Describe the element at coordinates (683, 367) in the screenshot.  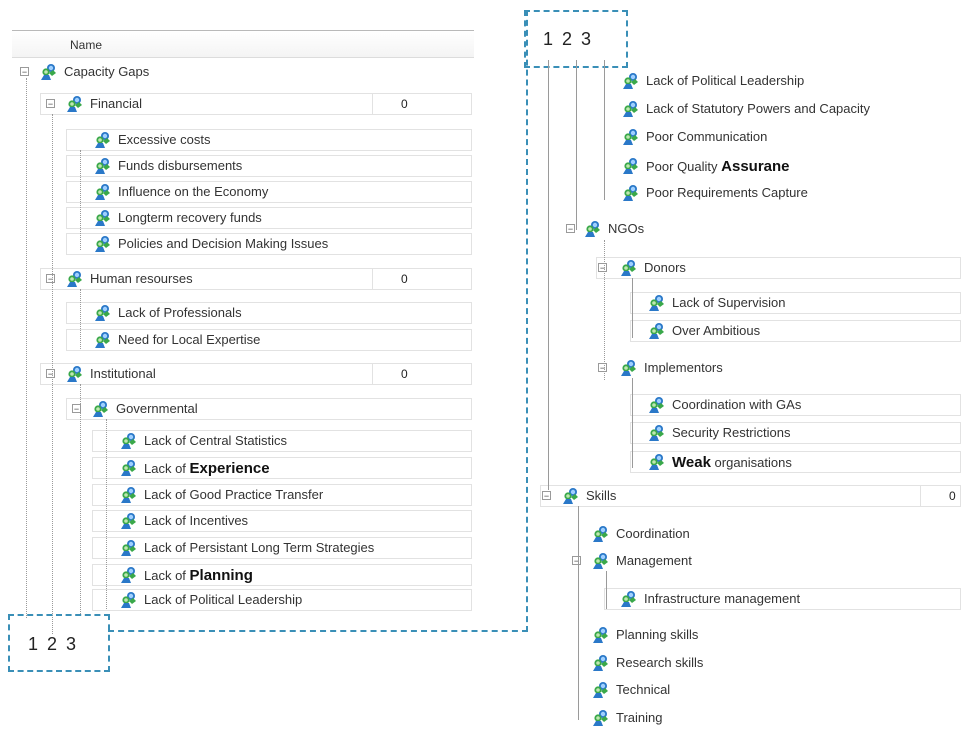
I see `tree-node-label: Implementors` at that location.